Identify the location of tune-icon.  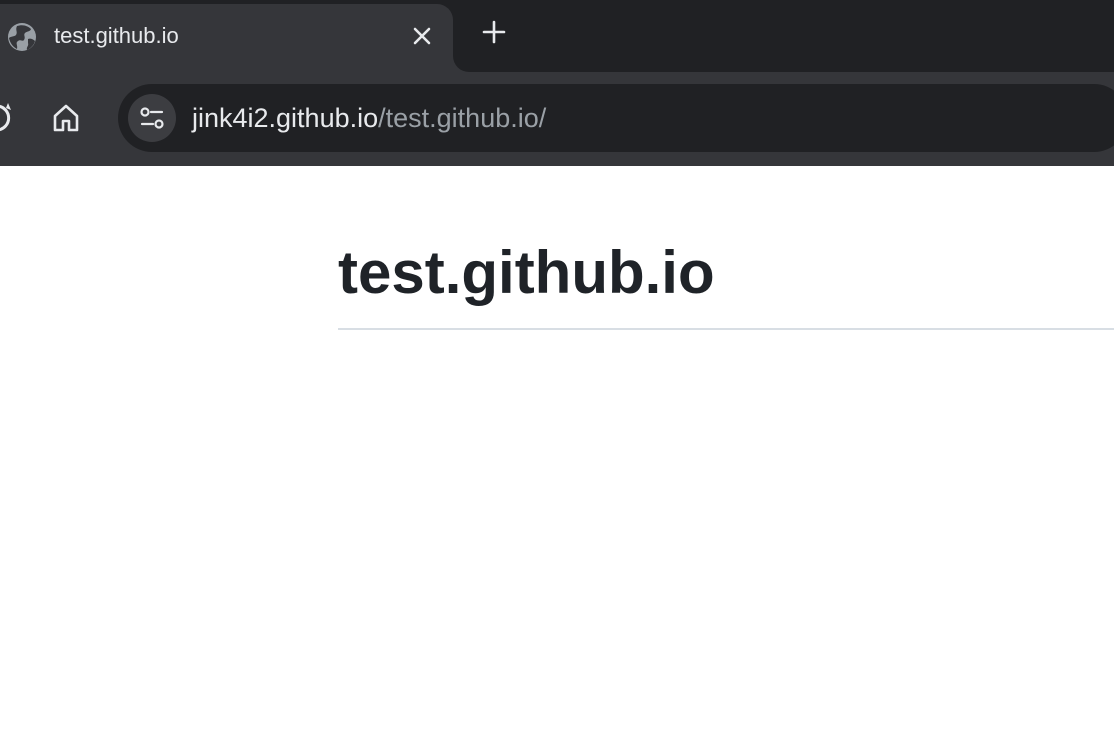
(152, 118).